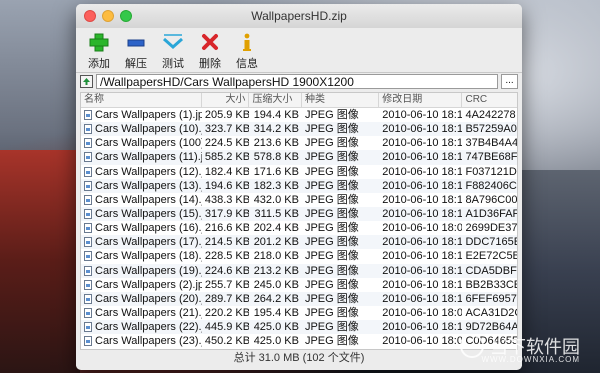 The image size is (600, 373). Describe the element at coordinates (276, 143) in the screenshot. I see `compressed-size-cell: 213.6 KB` at that location.